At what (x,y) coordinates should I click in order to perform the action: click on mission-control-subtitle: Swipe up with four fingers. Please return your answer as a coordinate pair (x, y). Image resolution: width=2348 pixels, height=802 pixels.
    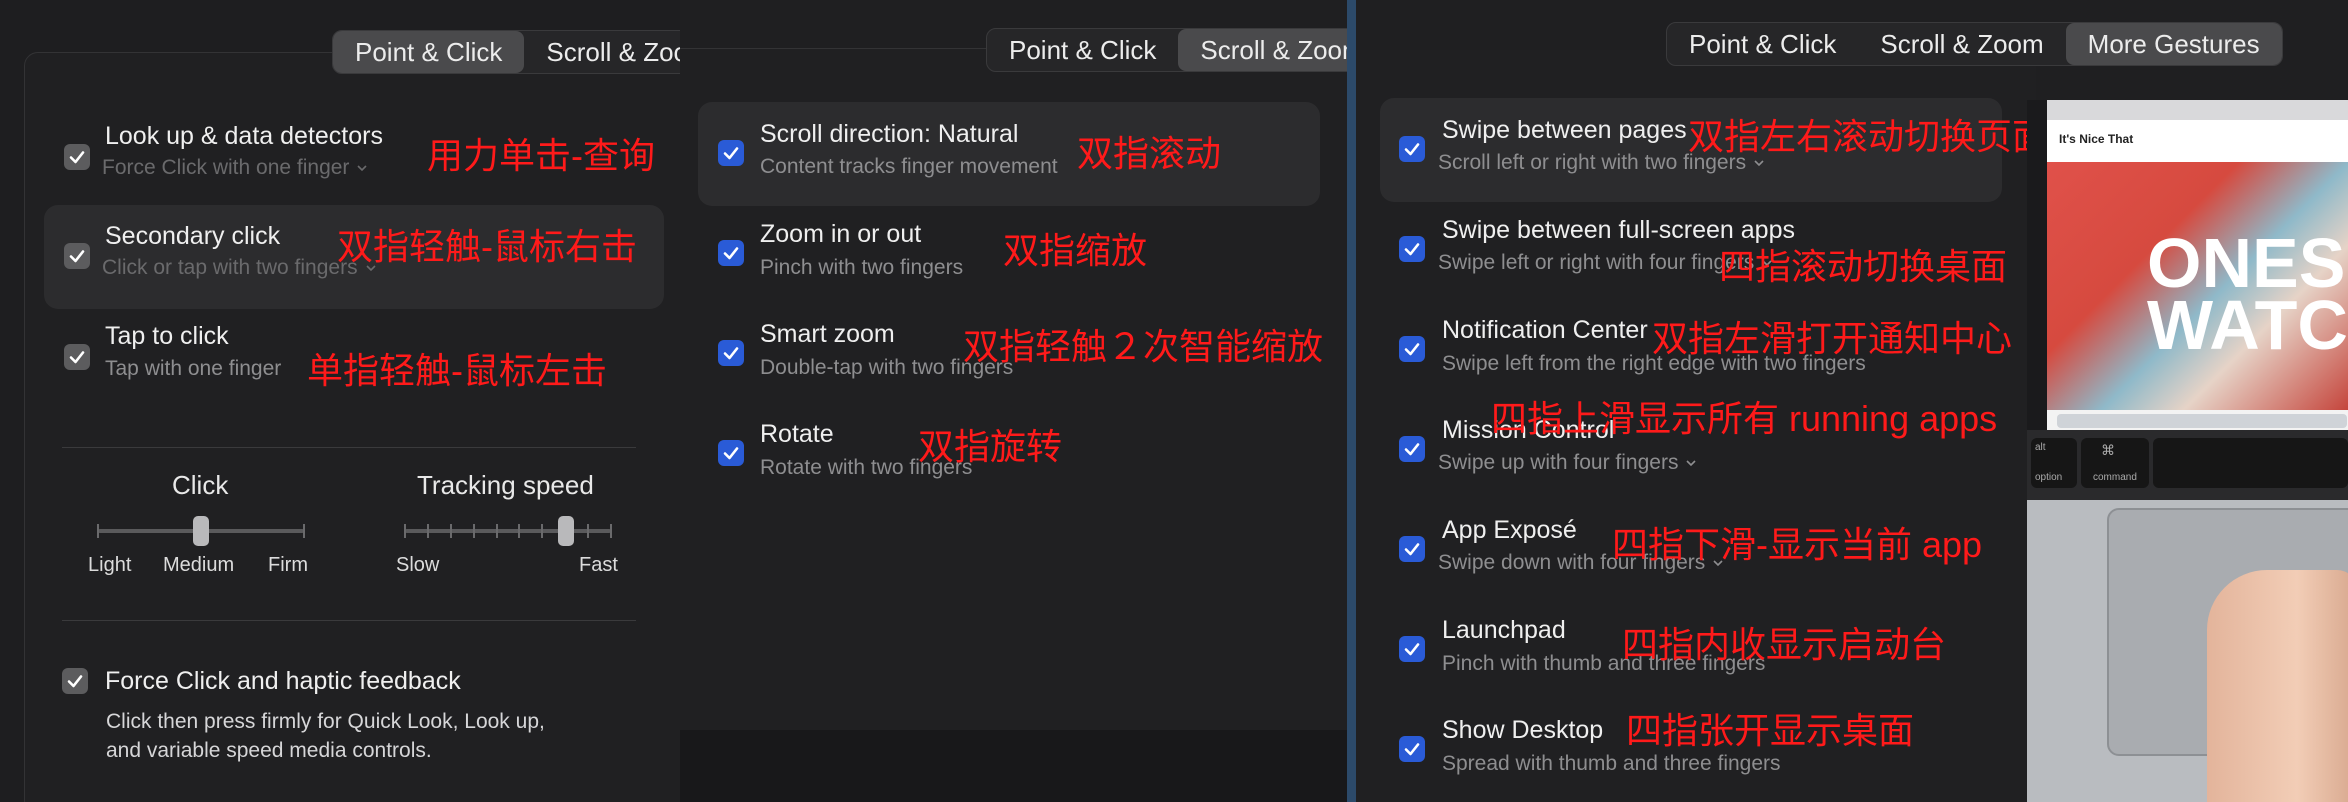
    Looking at the image, I should click on (1567, 463).